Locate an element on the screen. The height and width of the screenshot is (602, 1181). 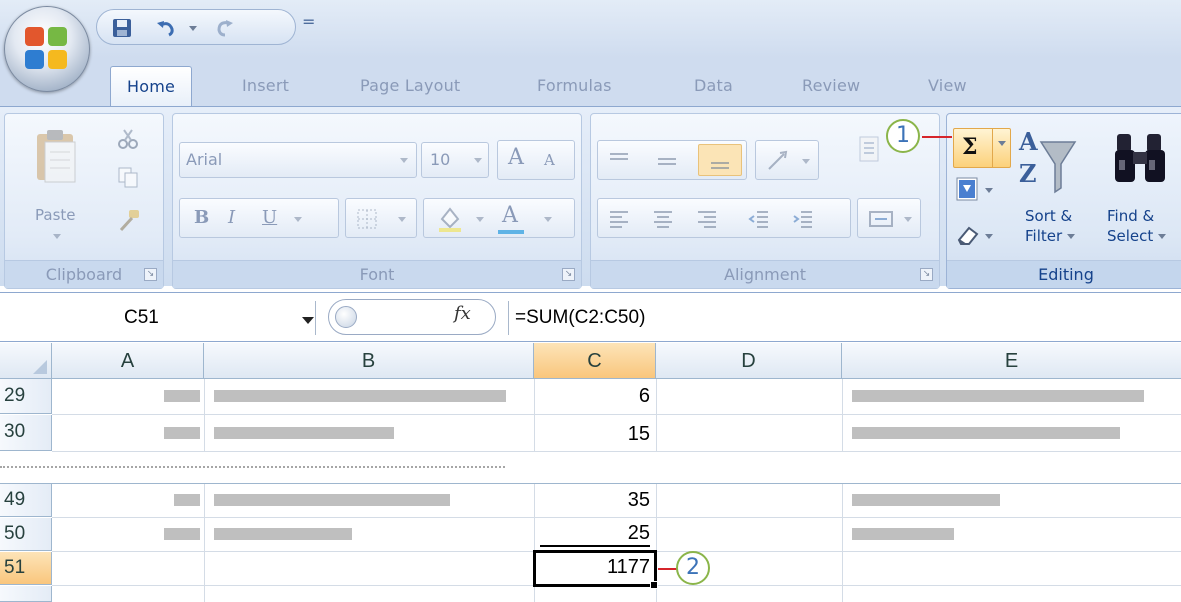
customize-toolbar-icon: = is located at coordinates (308, 21).